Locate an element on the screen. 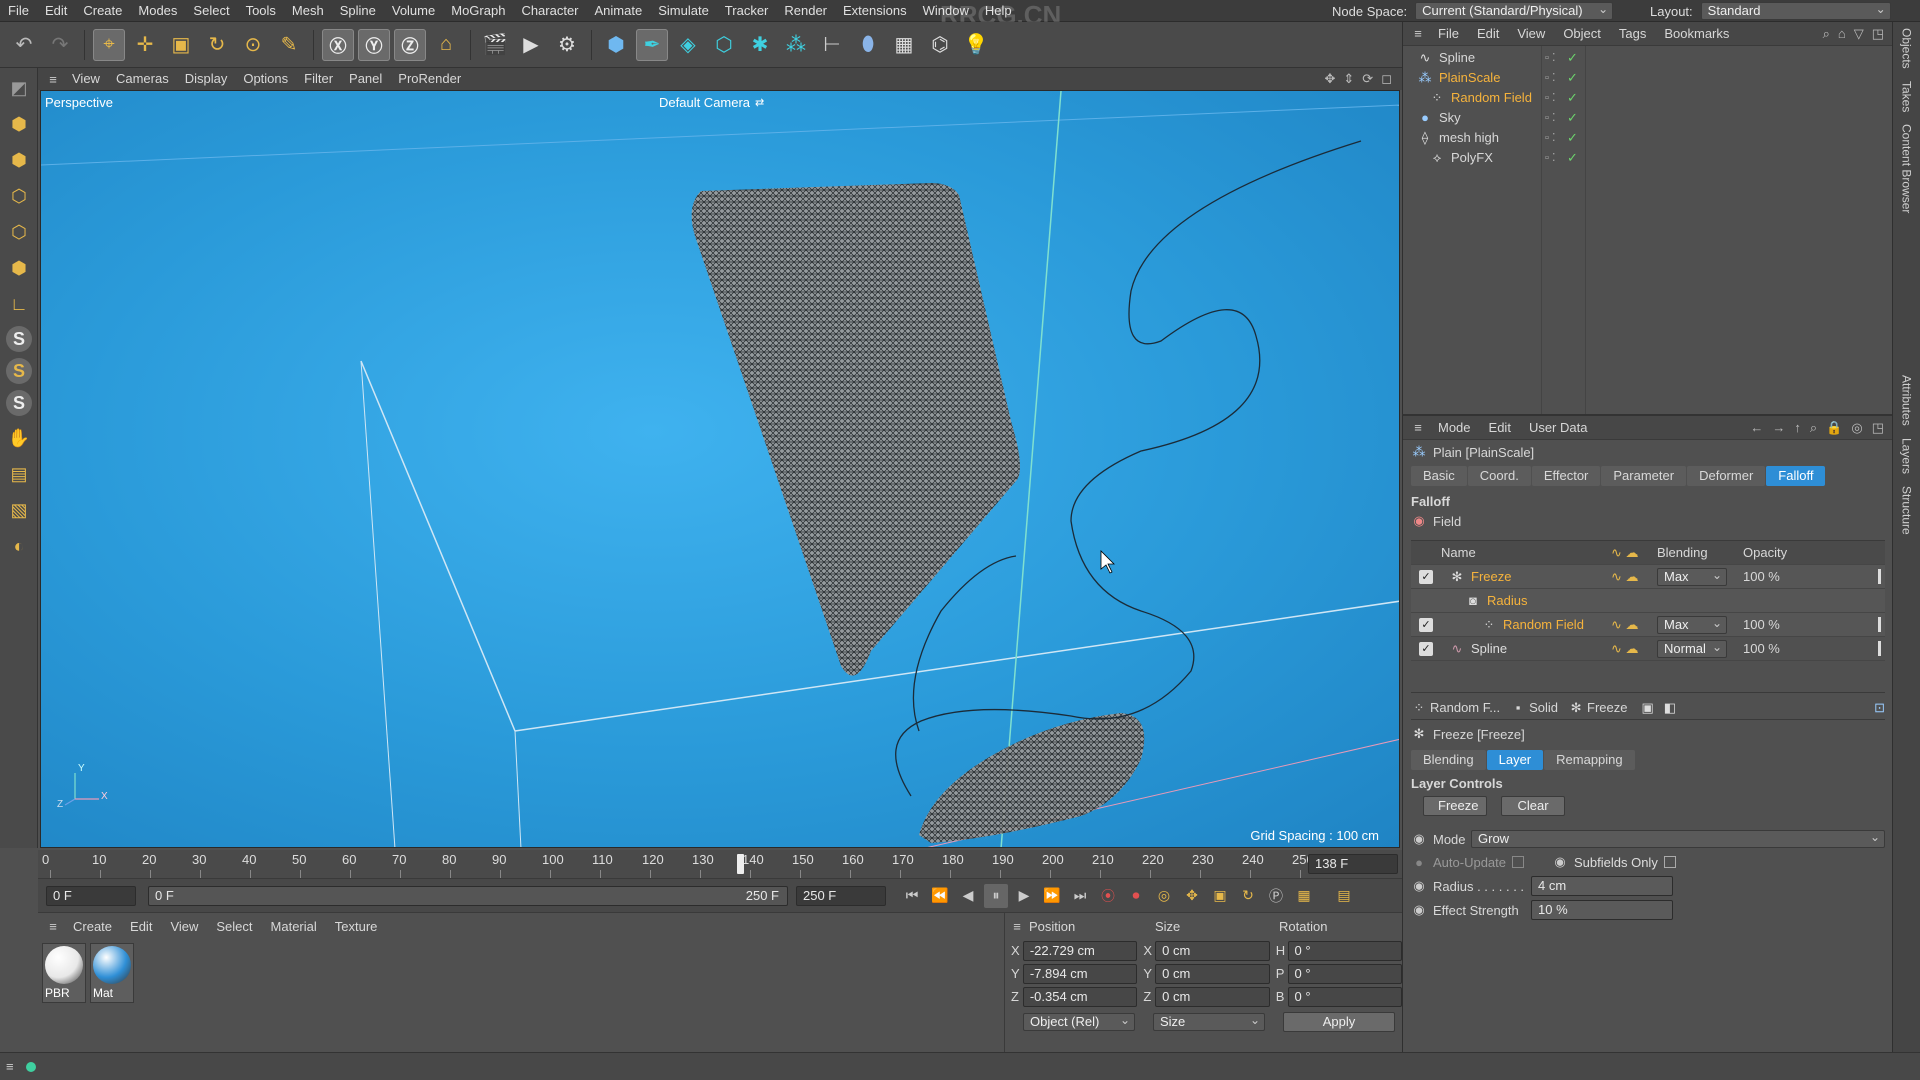 The image size is (1920, 1080). cloner-icon: ✱ is located at coordinates (760, 45).